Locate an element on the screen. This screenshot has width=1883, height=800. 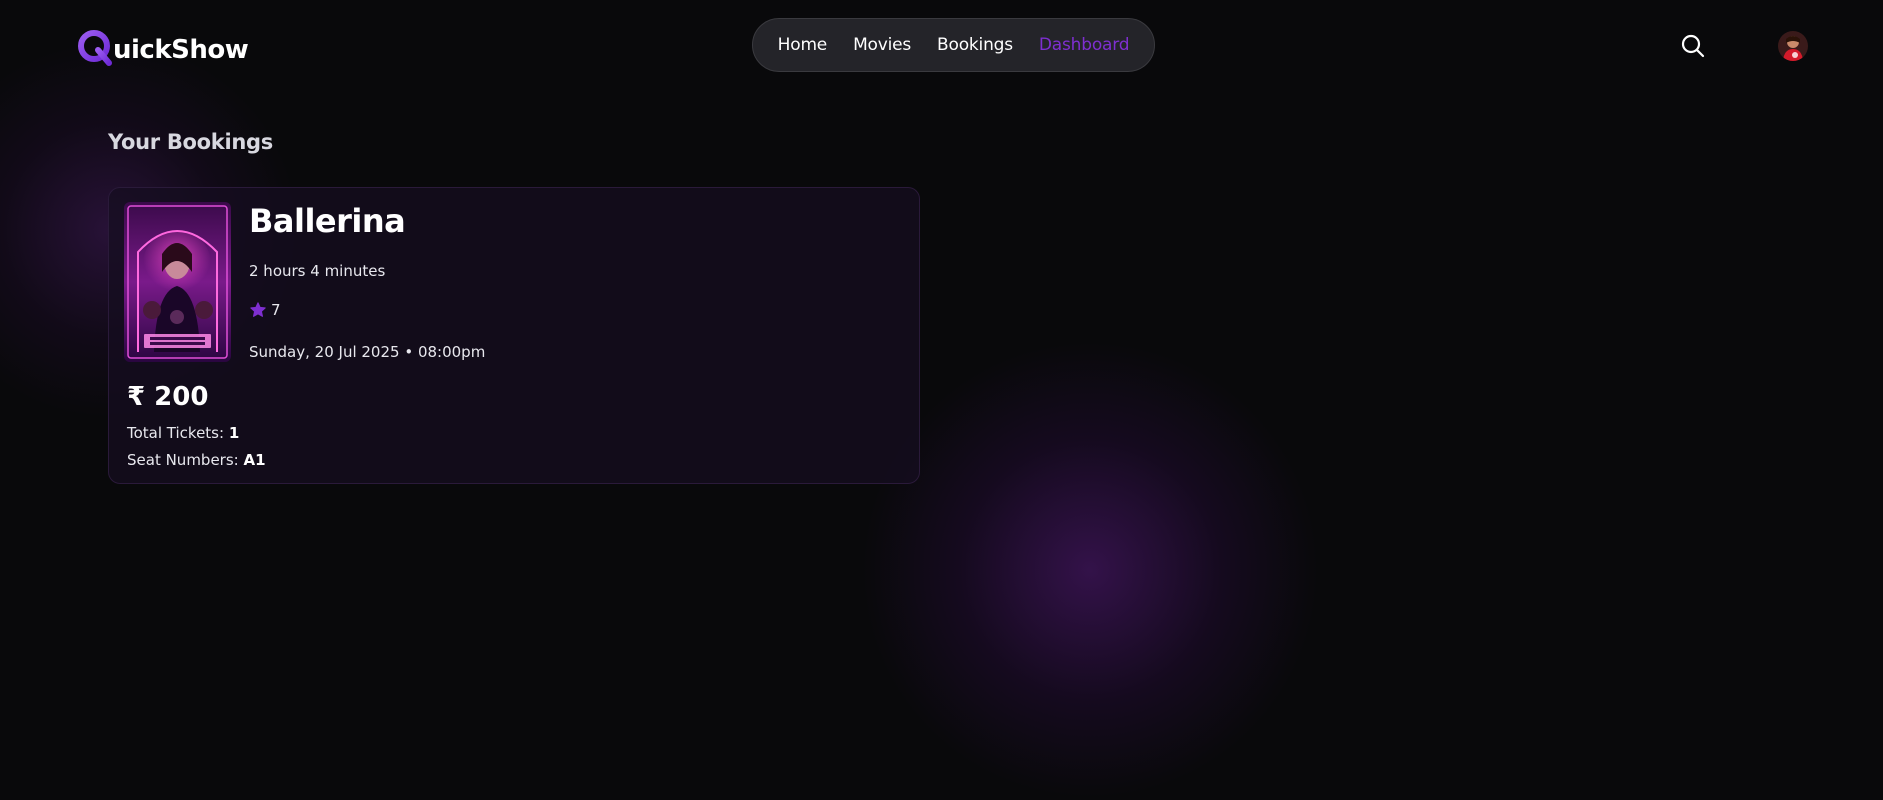
nav-bookings: Bookings is located at coordinates (975, 45).